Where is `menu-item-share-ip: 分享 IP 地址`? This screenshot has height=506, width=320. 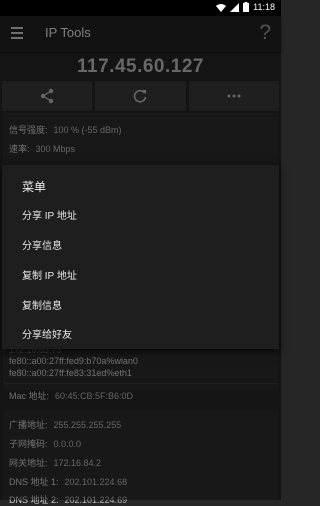
menu-item-share-ip: 分享 IP 地址 is located at coordinates (142, 214).